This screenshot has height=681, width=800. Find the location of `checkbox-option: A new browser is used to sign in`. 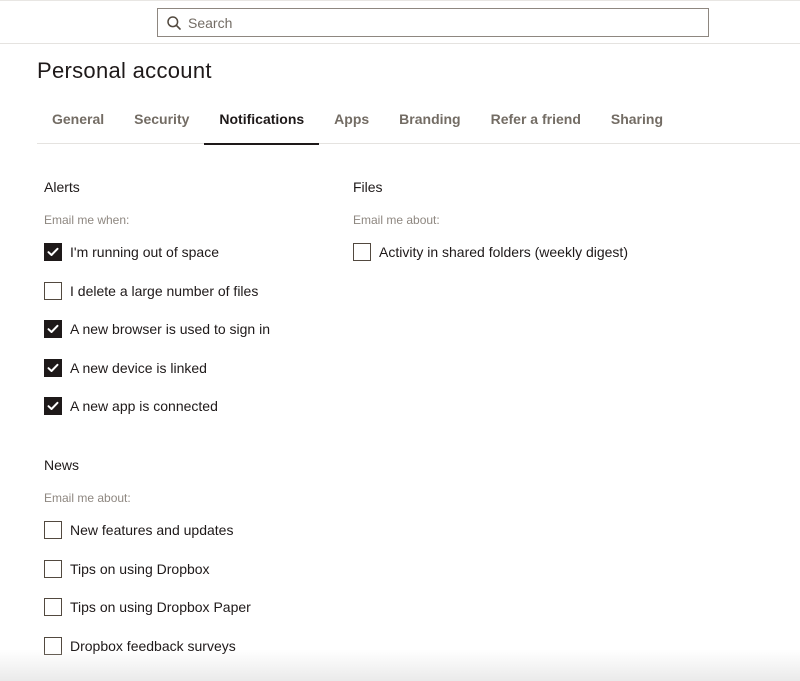

checkbox-option: A new browser is used to sign in is located at coordinates (157, 329).